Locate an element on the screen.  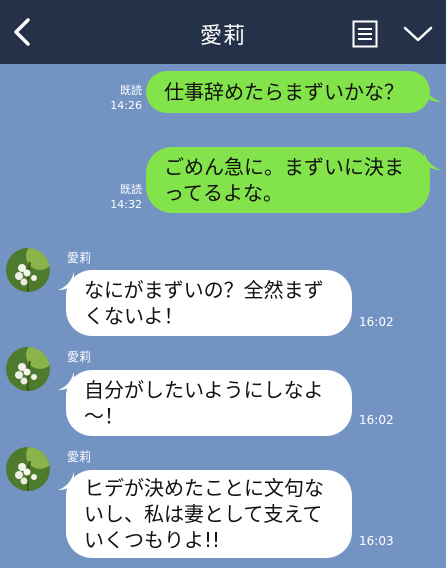
notes-icon is located at coordinates (365, 34).